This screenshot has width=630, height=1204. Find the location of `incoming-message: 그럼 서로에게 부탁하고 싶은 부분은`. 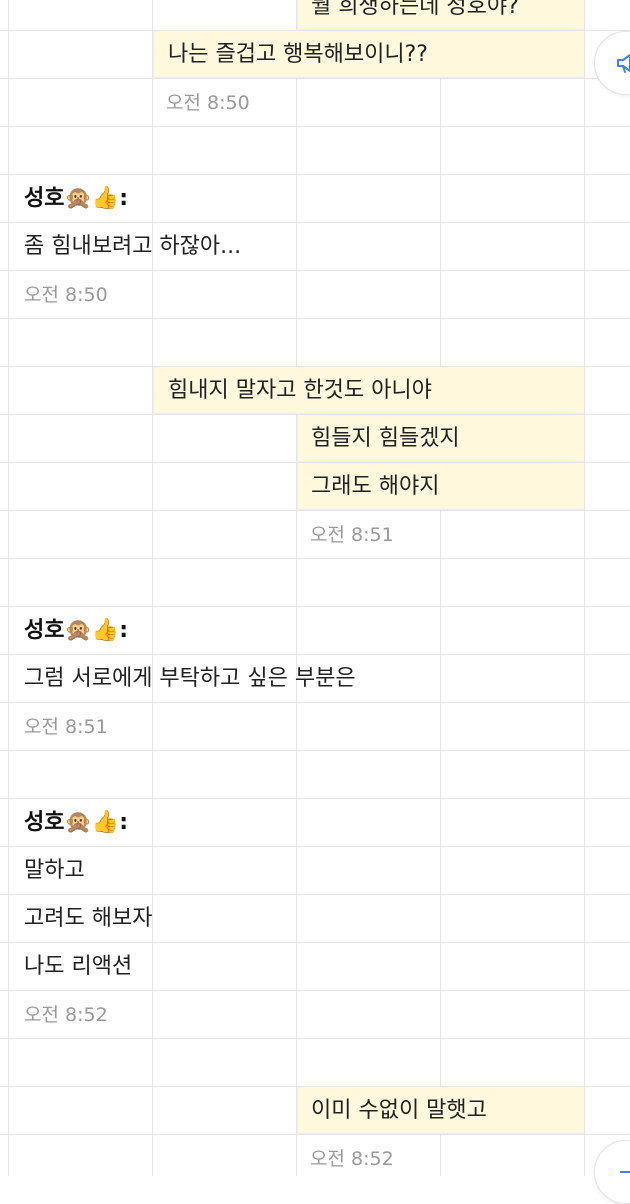

incoming-message: 그럼 서로에게 부탁하고 싶은 부분은 is located at coordinates (190, 678).